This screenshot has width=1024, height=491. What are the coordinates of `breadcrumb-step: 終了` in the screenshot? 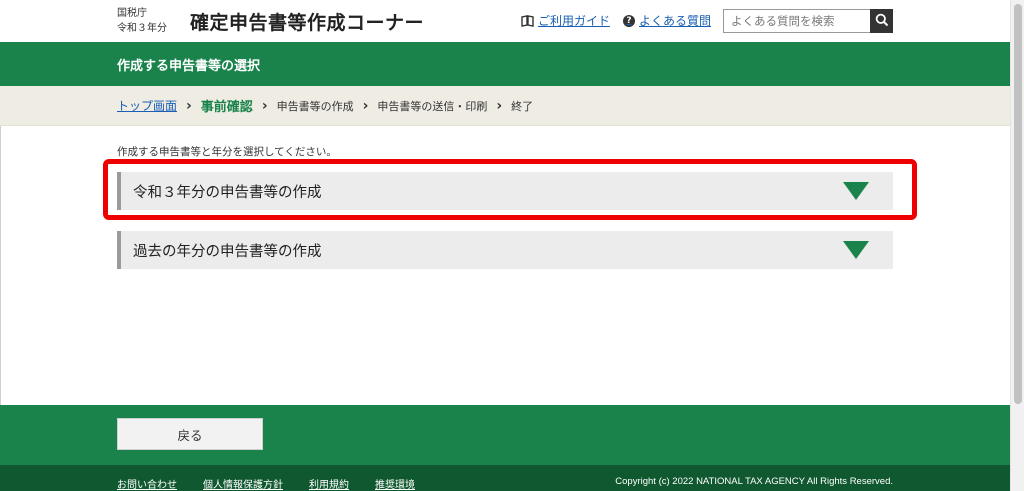 It's located at (522, 106).